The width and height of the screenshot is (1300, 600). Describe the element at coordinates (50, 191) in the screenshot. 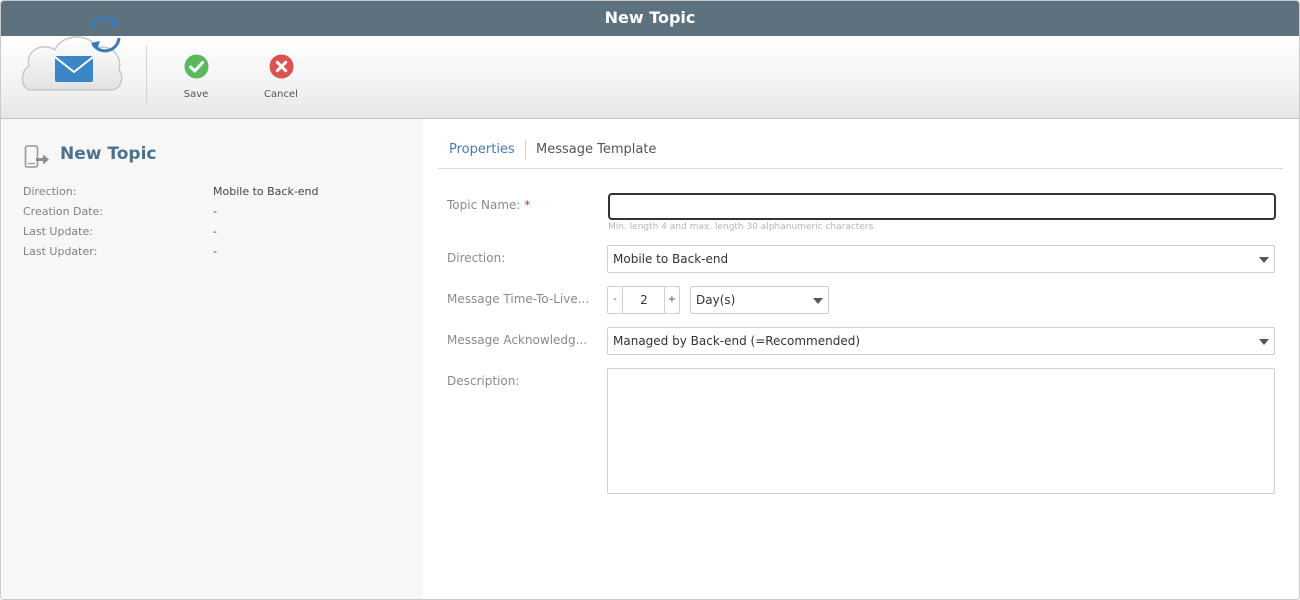

I see `property-key: Direction:` at that location.